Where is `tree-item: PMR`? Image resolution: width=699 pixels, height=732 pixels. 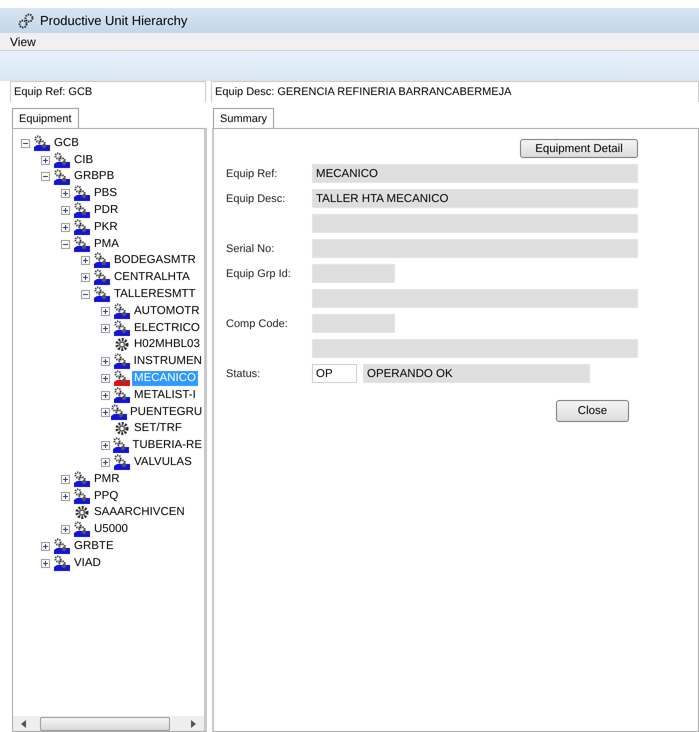
tree-item: PMR is located at coordinates (107, 479).